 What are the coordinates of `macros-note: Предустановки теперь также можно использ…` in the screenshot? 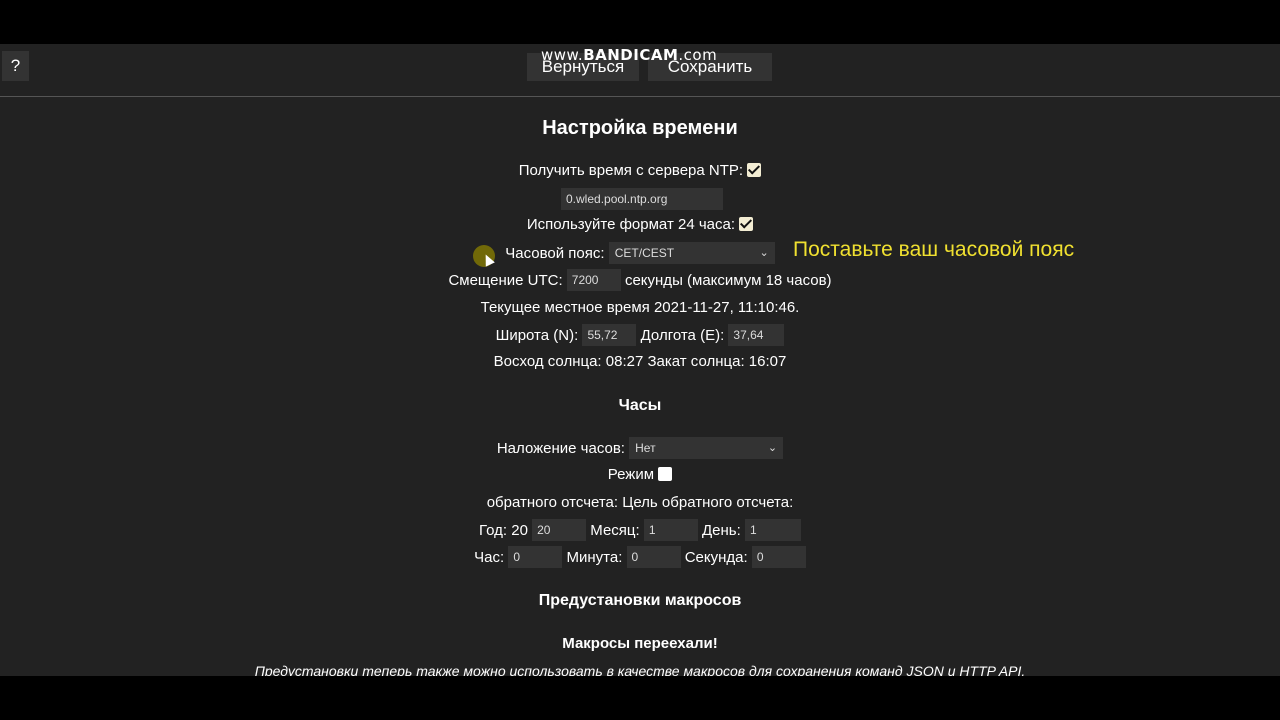 It's located at (640, 669).